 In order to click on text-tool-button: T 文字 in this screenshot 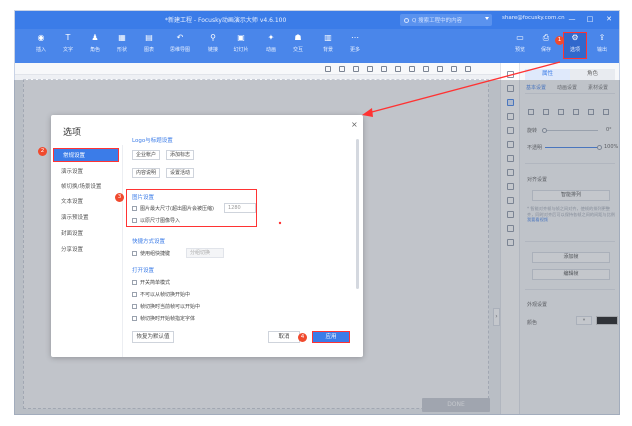, I will do `click(68, 43)`.